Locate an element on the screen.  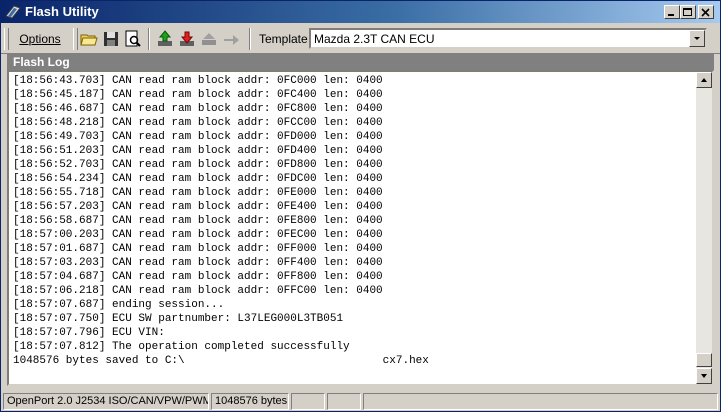
toolbar: Options Template Mazda 2.3T CAN ECU is located at coordinates (360, 39).